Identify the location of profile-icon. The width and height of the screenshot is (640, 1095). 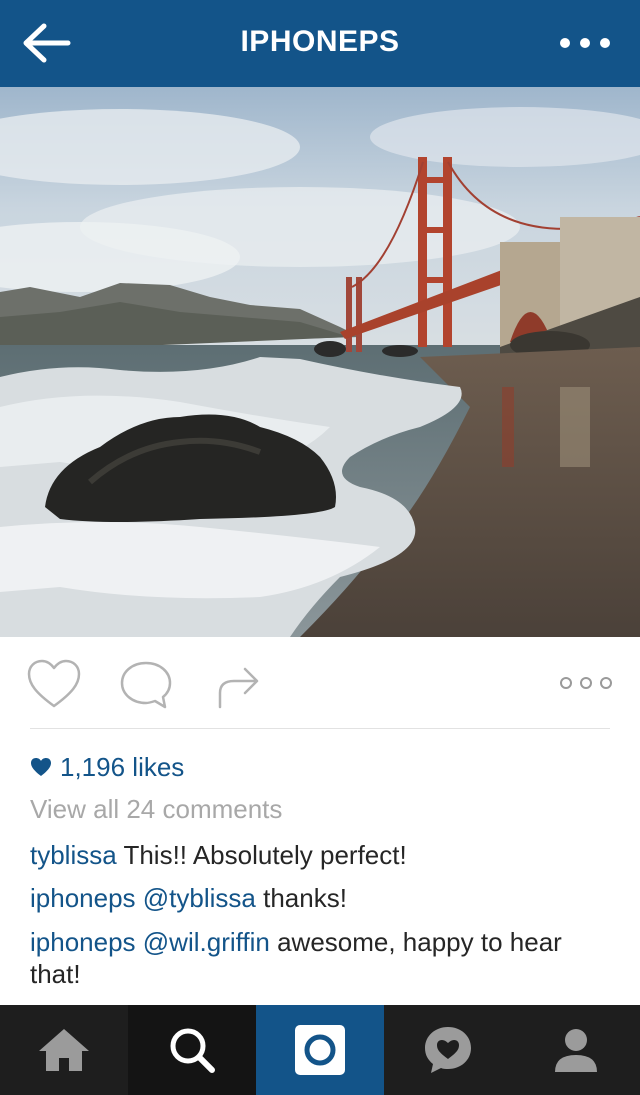
(576, 1050).